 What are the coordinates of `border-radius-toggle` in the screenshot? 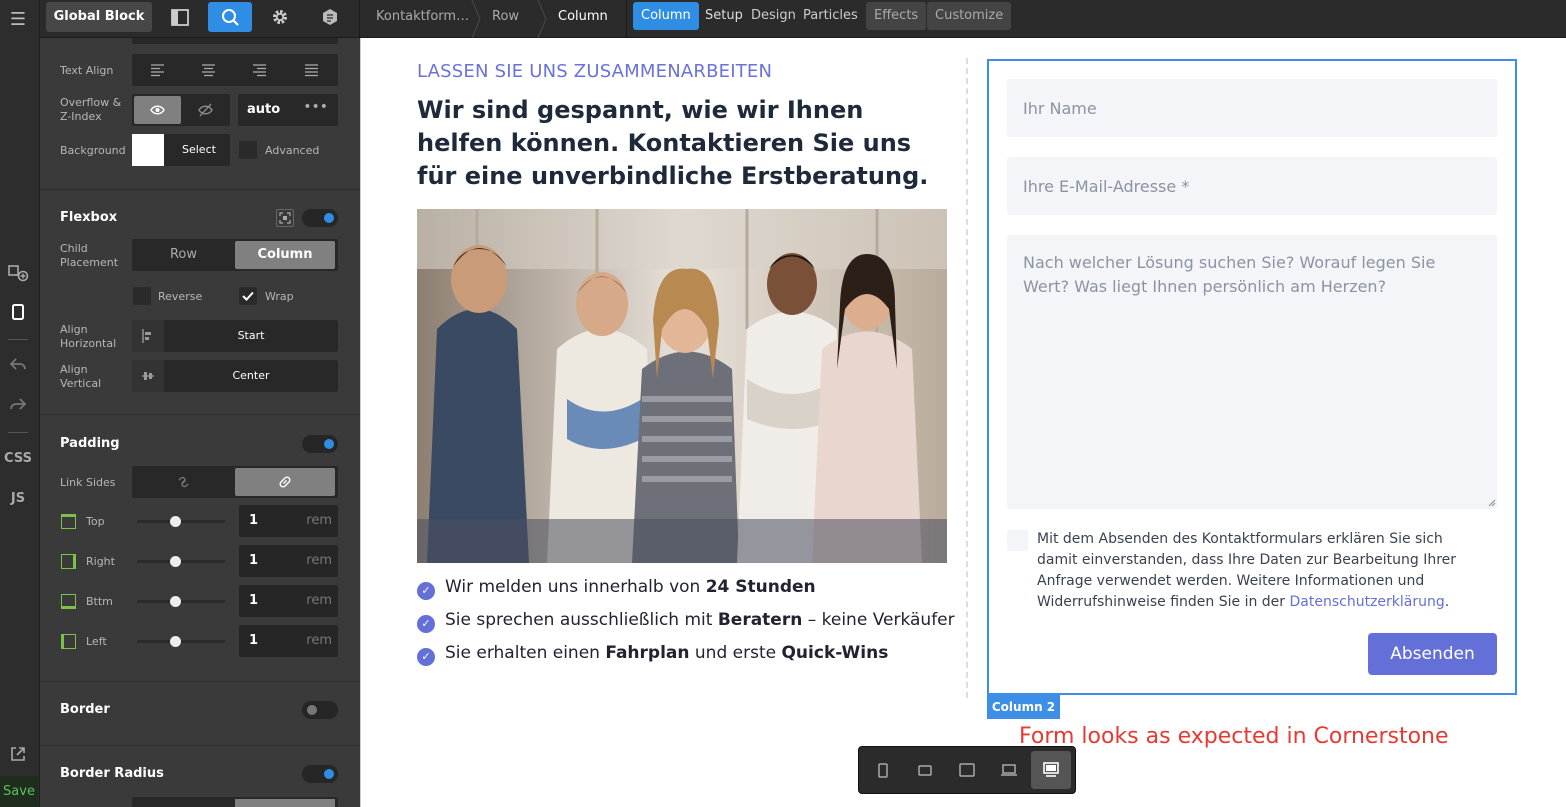 It's located at (320, 774).